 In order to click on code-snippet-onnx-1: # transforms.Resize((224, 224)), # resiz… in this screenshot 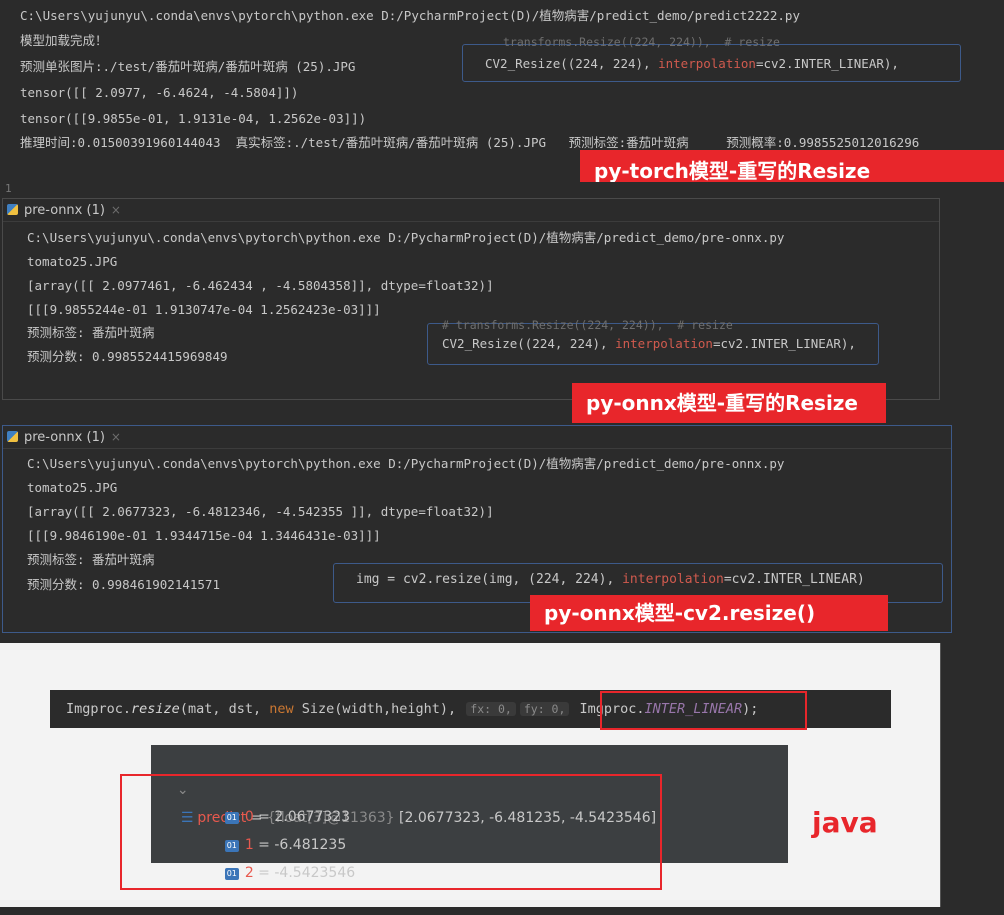, I will do `click(653, 341)`.